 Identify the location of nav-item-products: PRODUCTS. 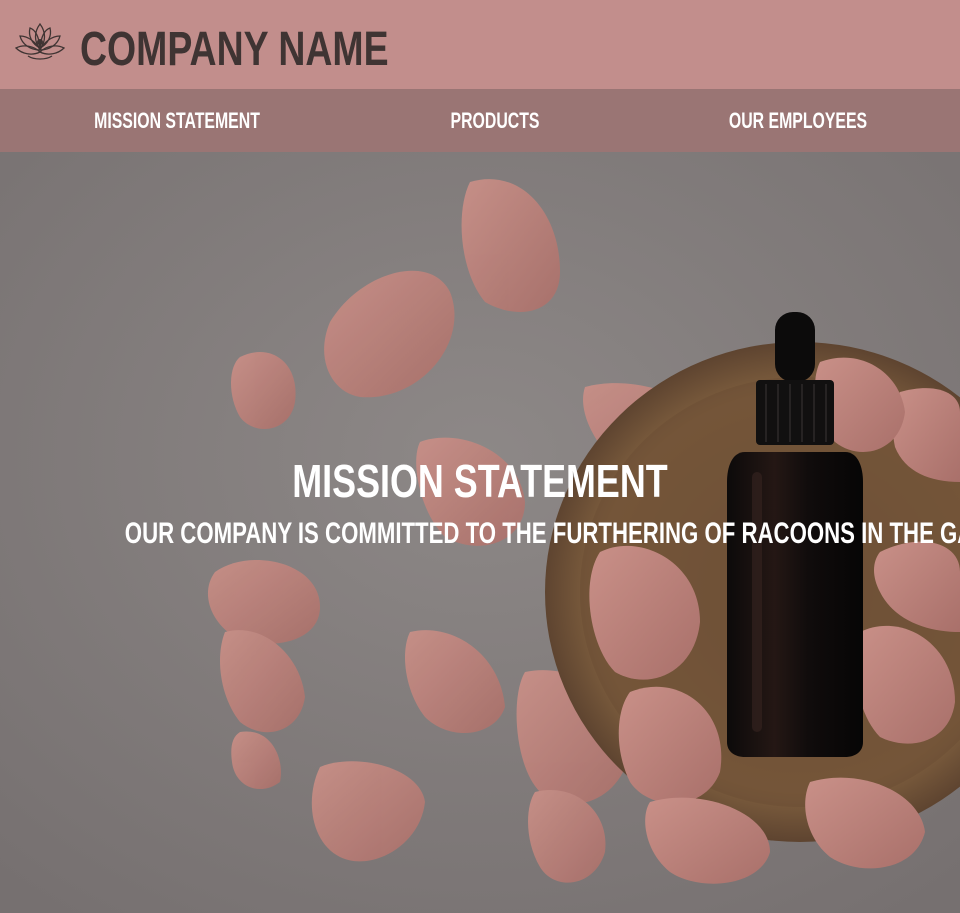
(495, 120).